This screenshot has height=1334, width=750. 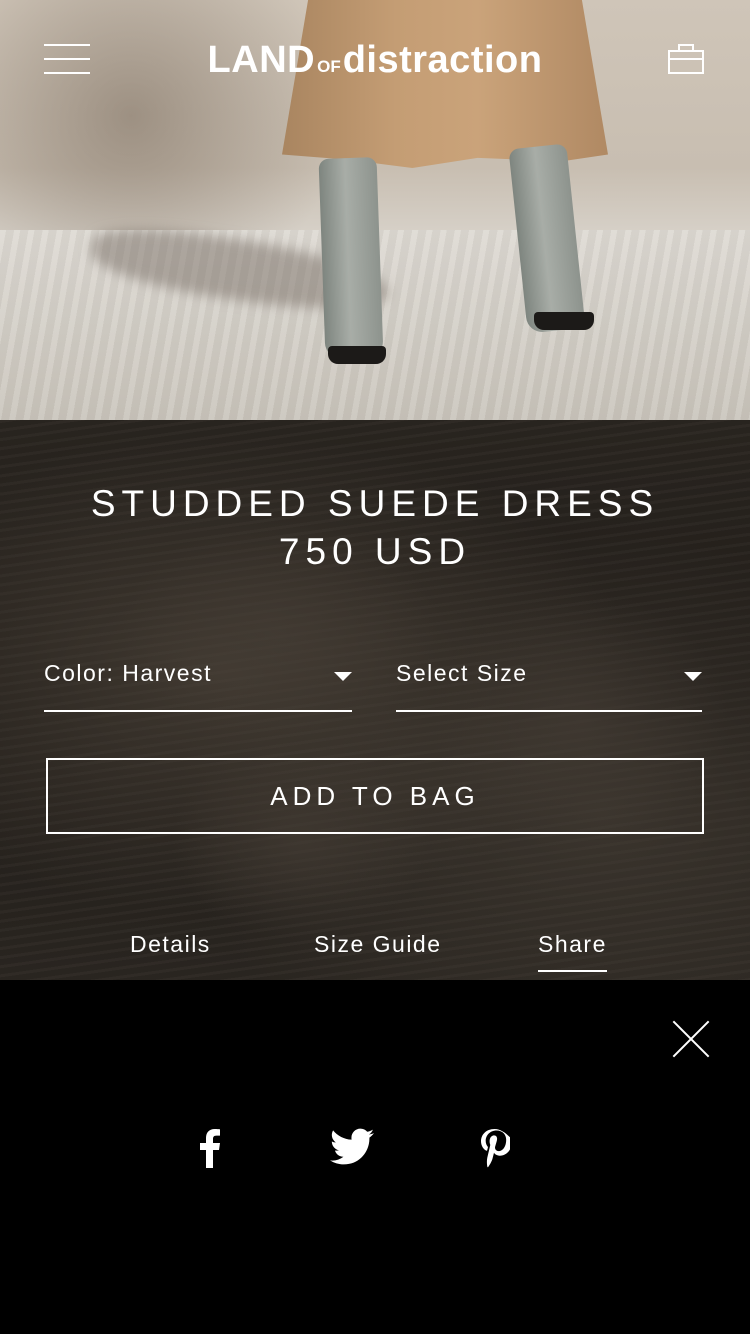 I want to click on site-header: LAND OFdistraction, so click(x=375, y=60).